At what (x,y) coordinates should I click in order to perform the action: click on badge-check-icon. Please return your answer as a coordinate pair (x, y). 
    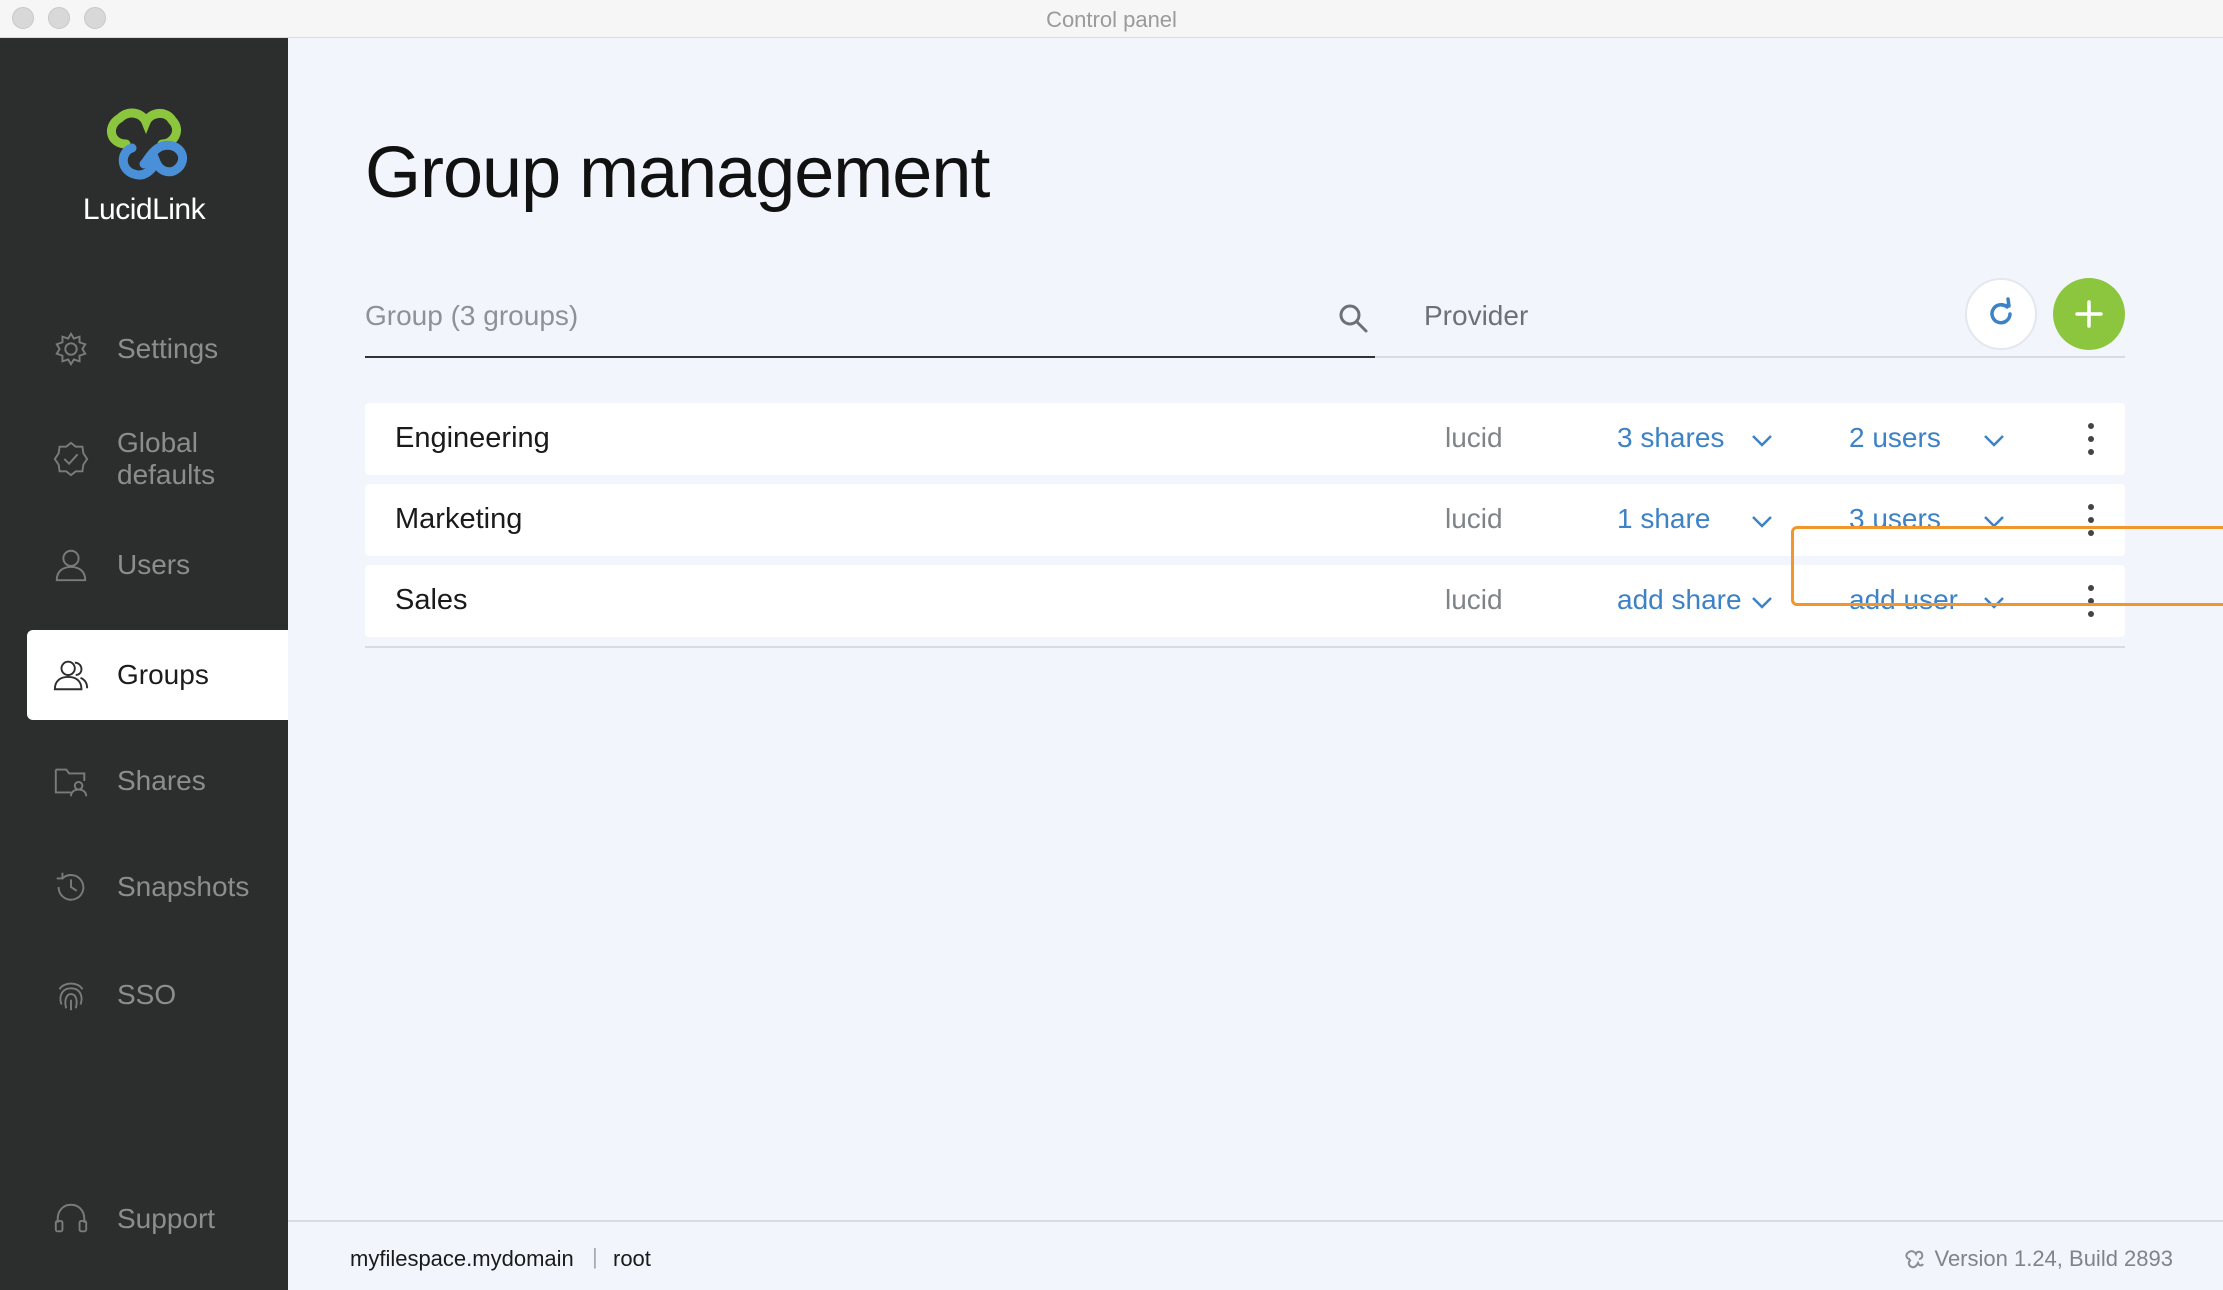
    Looking at the image, I should click on (71, 459).